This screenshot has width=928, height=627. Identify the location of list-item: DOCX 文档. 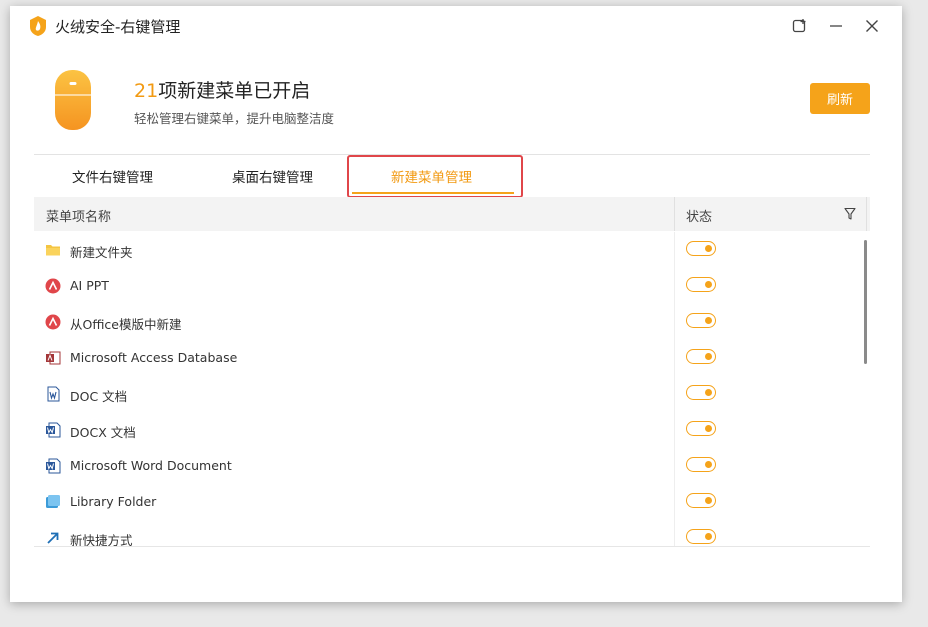
(449, 430).